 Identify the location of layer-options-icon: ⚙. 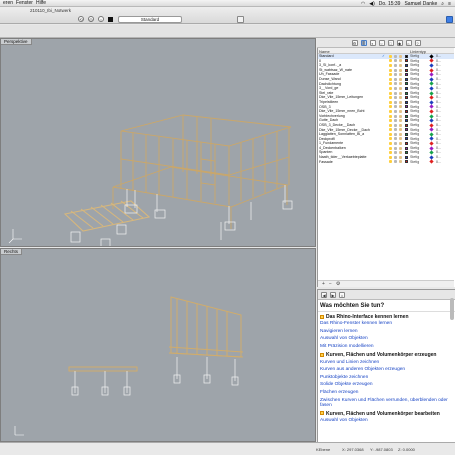
(338, 284).